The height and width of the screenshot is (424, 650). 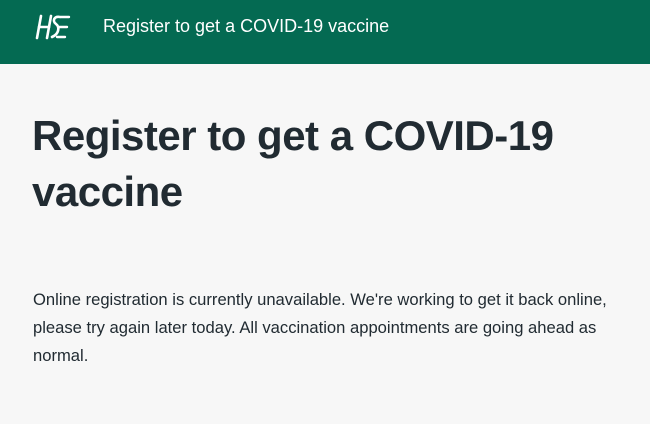 I want to click on header-title: Register to get a COVID-19 vaccine, so click(x=246, y=26).